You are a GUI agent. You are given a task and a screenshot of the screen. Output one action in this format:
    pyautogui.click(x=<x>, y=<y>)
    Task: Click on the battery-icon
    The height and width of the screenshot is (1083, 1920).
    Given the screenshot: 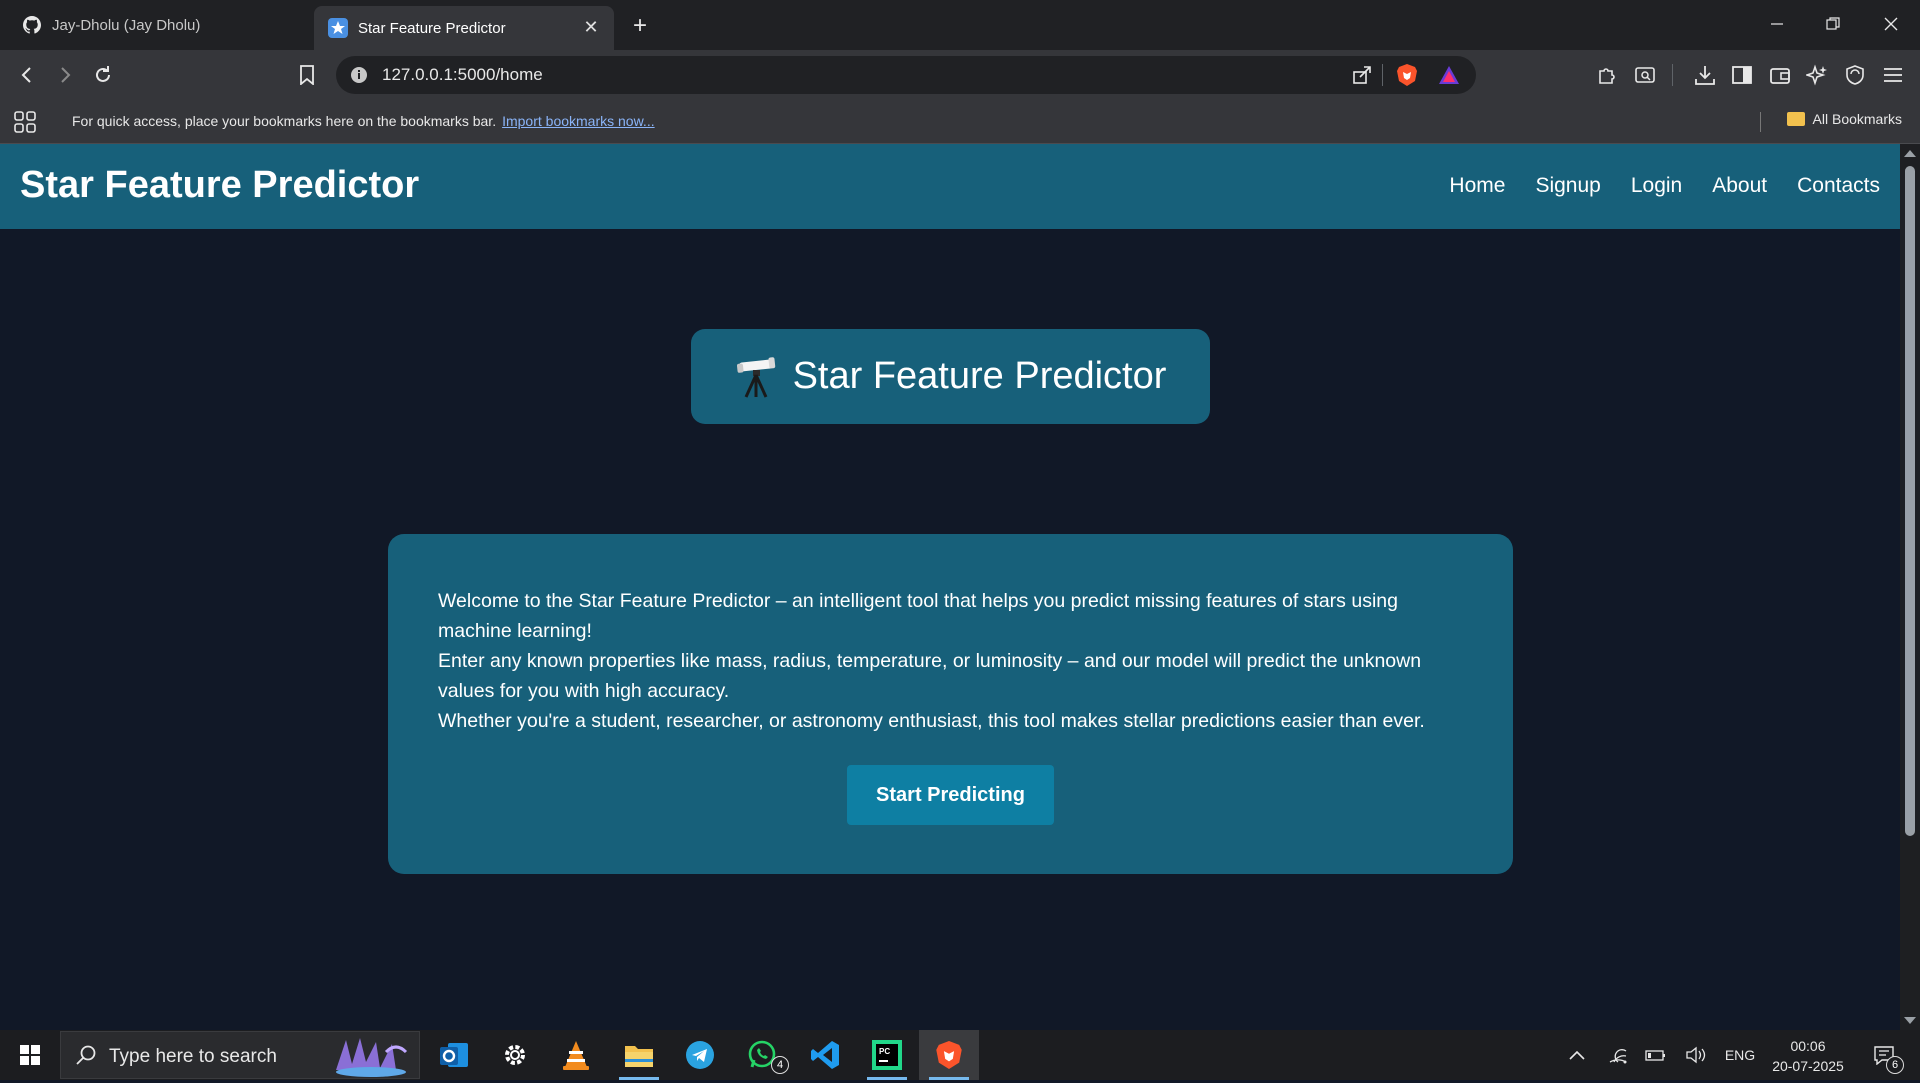 What is the action you would take?
    pyautogui.click(x=1656, y=1055)
    